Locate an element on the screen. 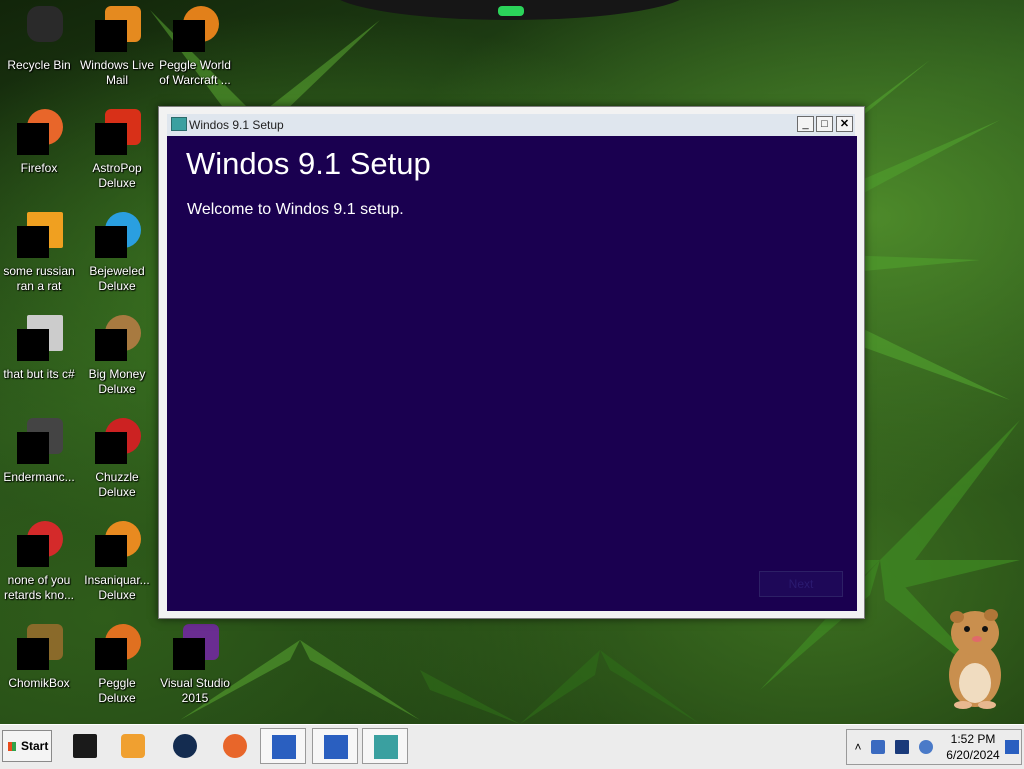 The height and width of the screenshot is (769, 1024). desktop-icon-label: ChomikBox is located at coordinates (39, 683).